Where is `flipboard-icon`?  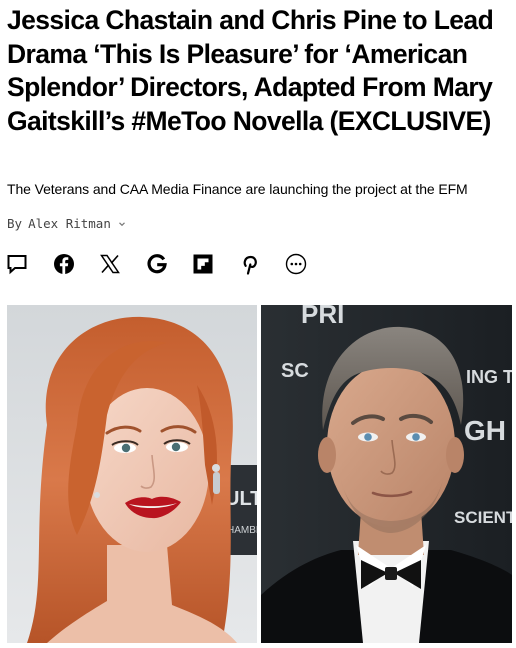
flipboard-icon is located at coordinates (203, 264).